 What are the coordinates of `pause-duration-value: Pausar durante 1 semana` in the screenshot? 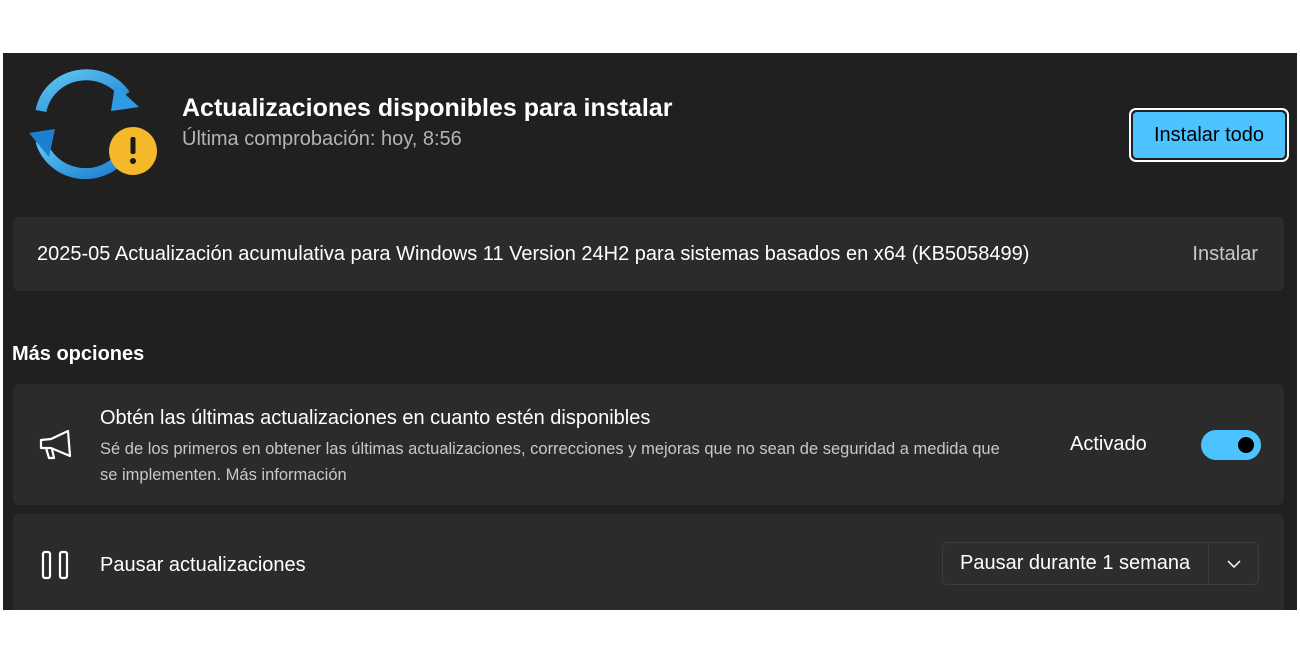 It's located at (1075, 563).